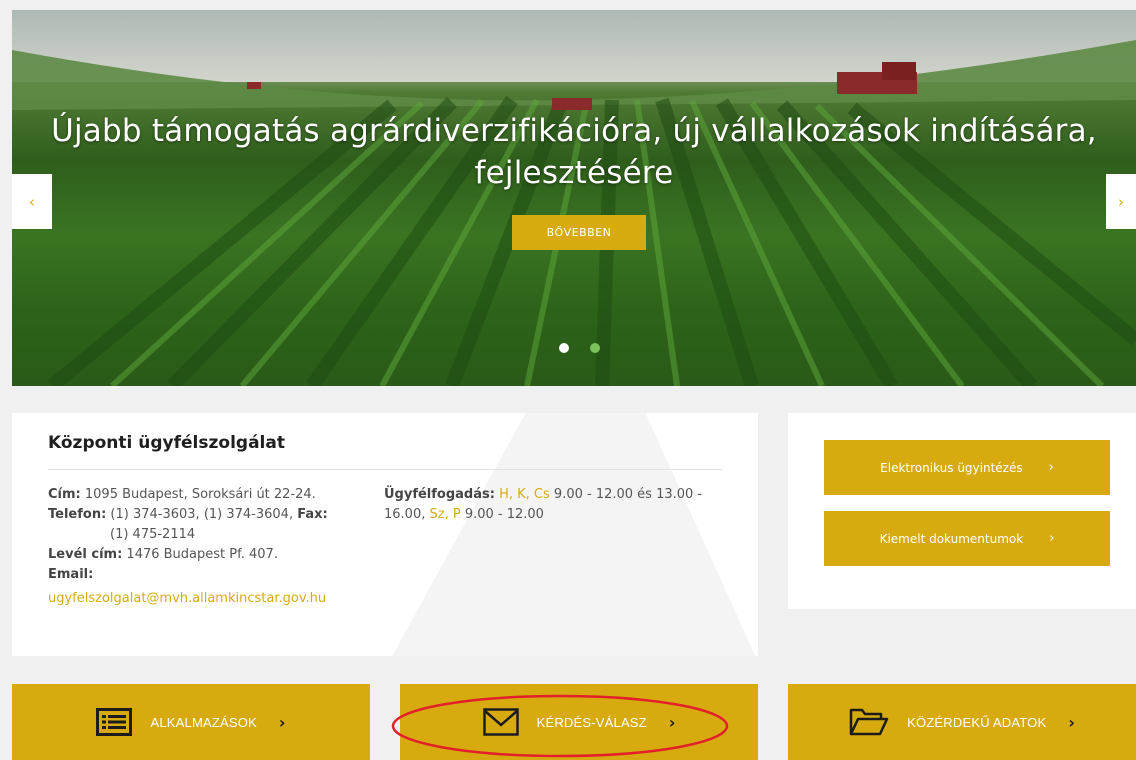 This screenshot has height=760, width=1136. Describe the element at coordinates (977, 722) in the screenshot. I see `tile-label: KÖZÉRDEKŰ ADATOK` at that location.